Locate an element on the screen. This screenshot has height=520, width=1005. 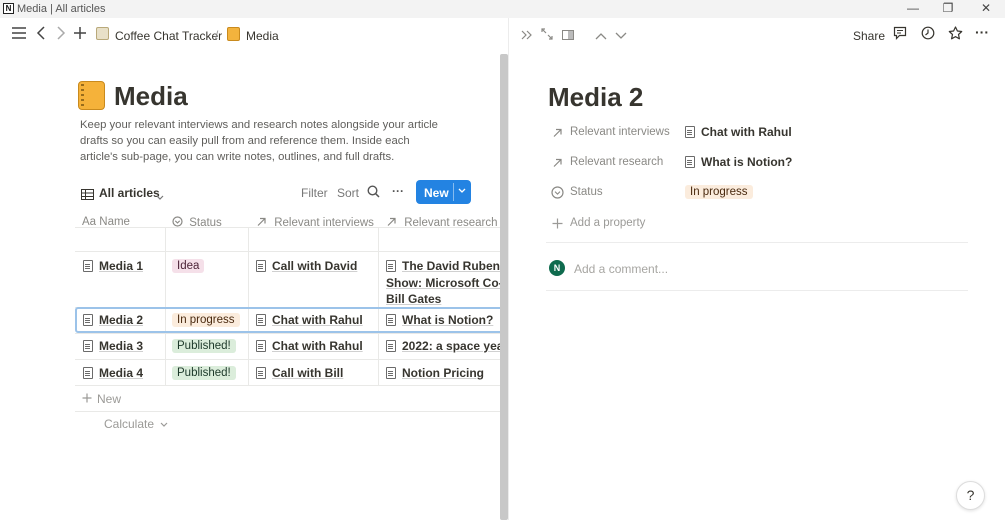
calculate-button: Calculate is located at coordinates (136, 424).